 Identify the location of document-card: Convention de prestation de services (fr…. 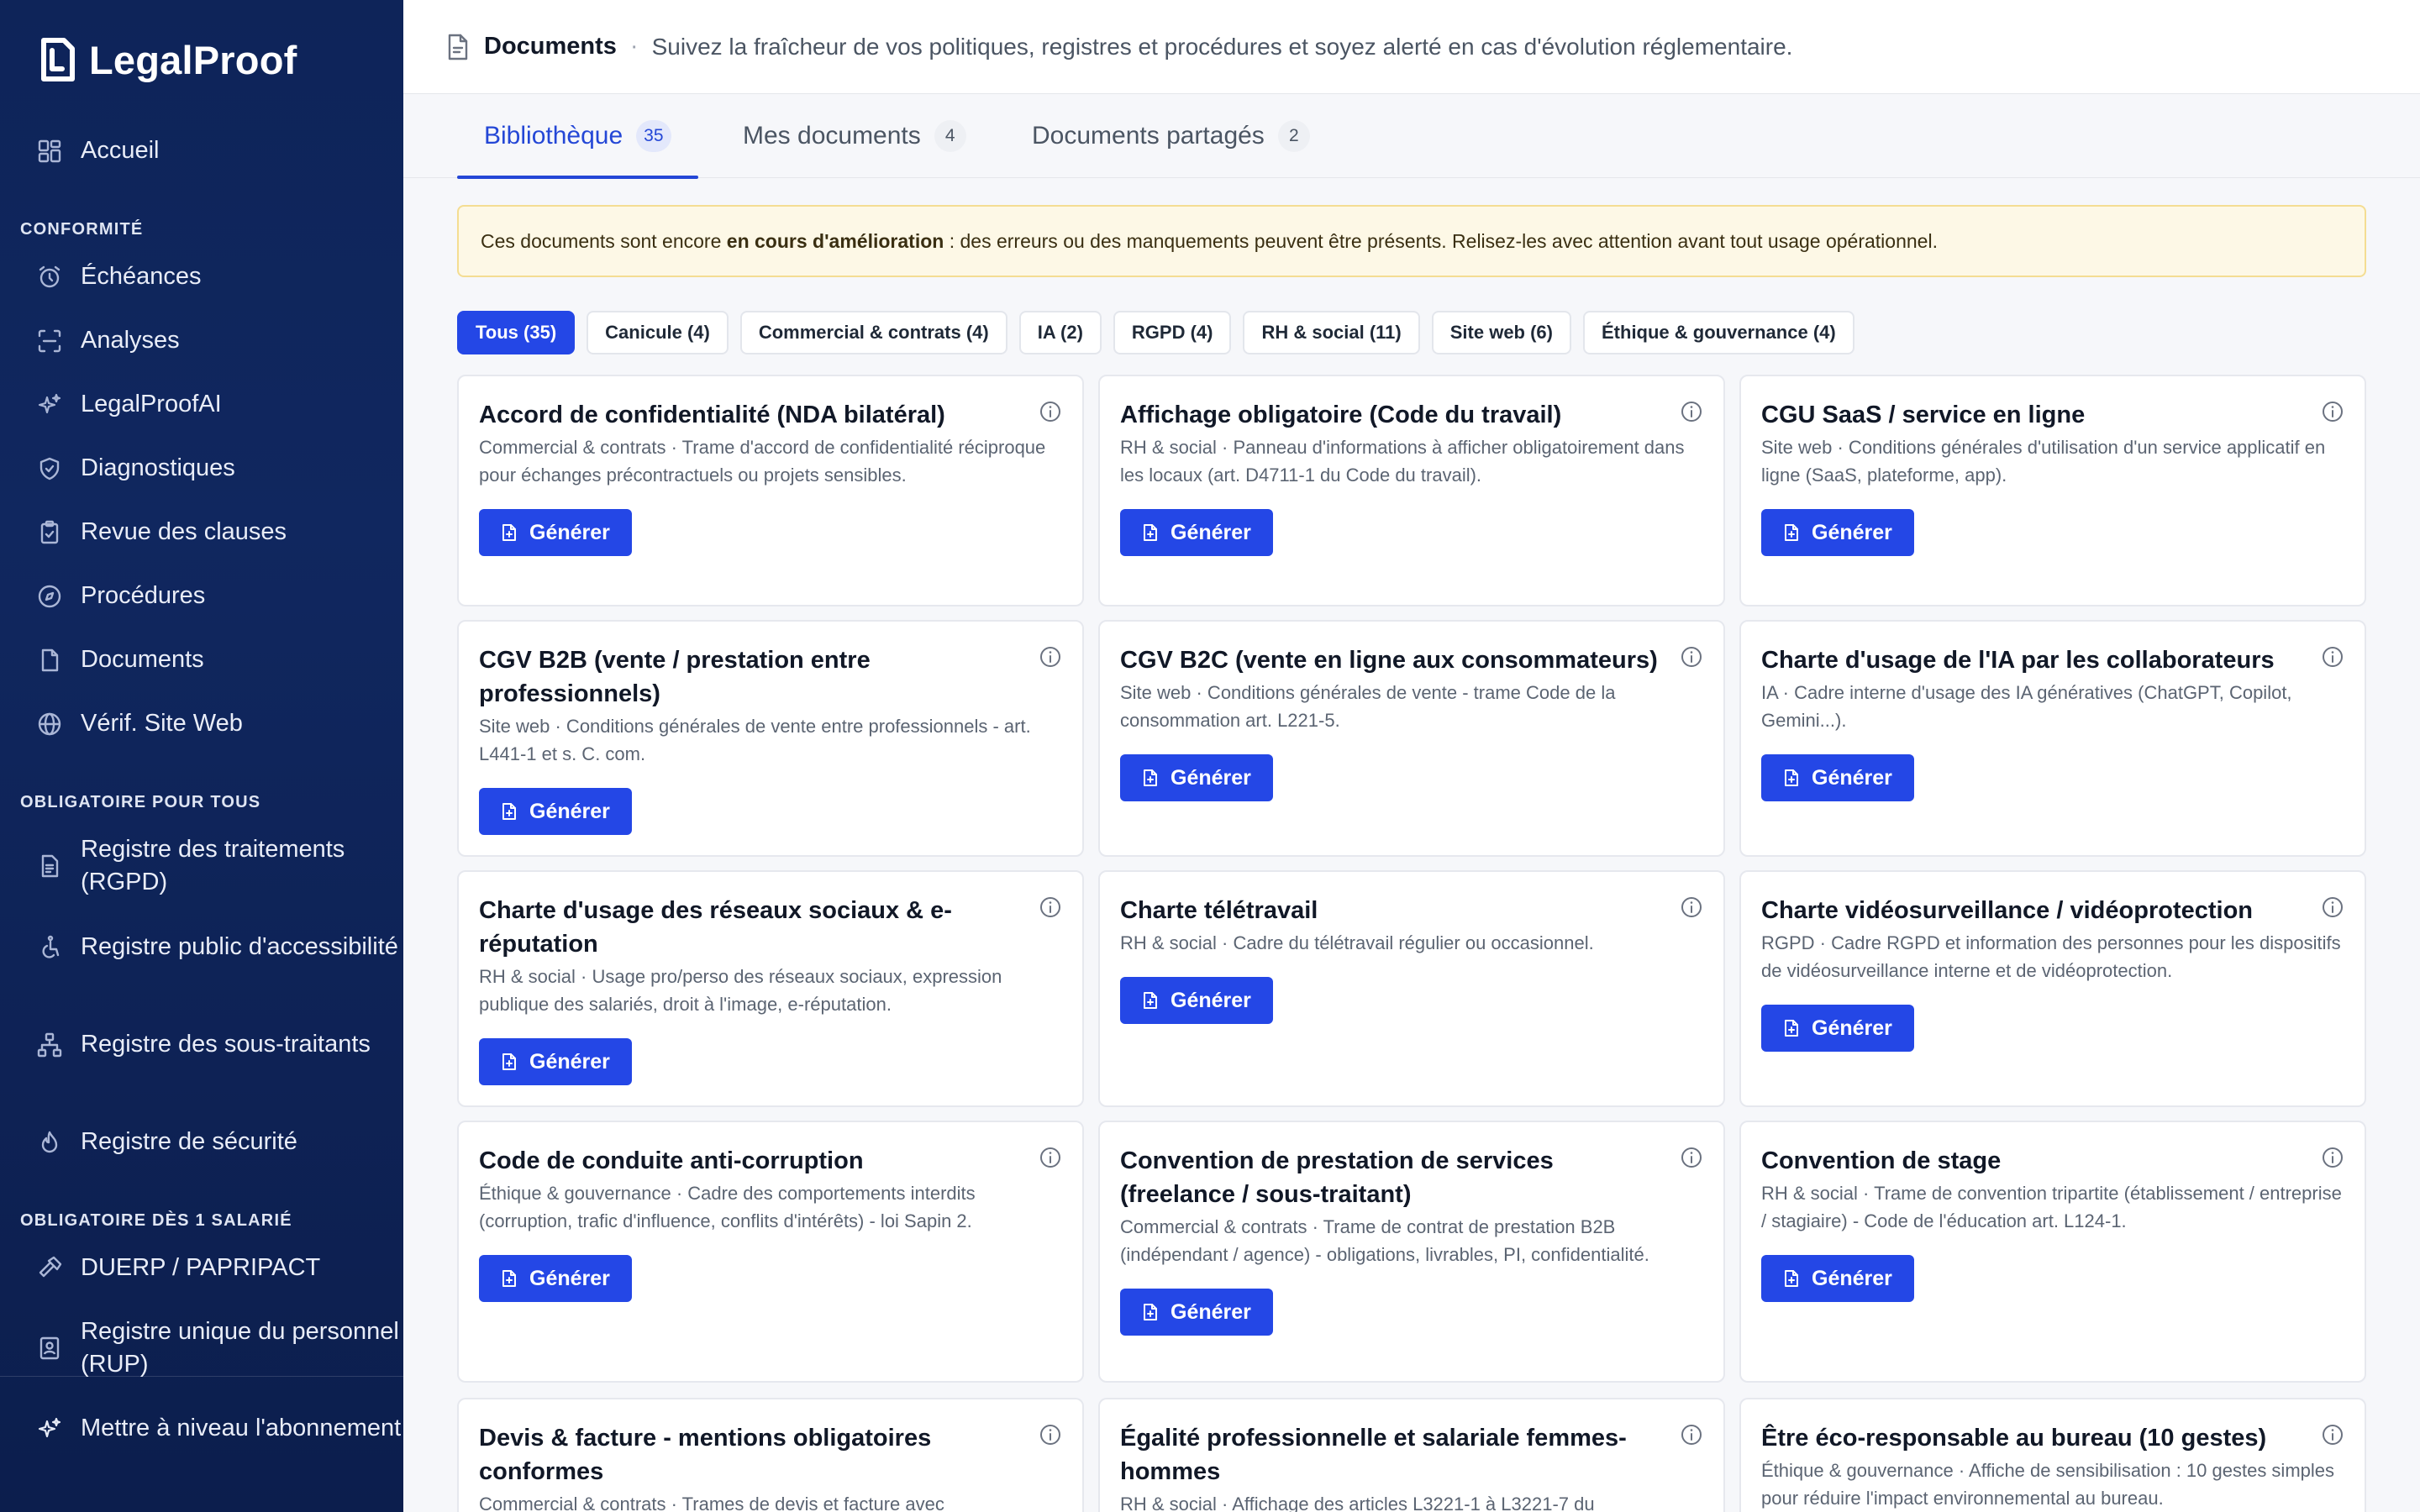
(1411, 1252).